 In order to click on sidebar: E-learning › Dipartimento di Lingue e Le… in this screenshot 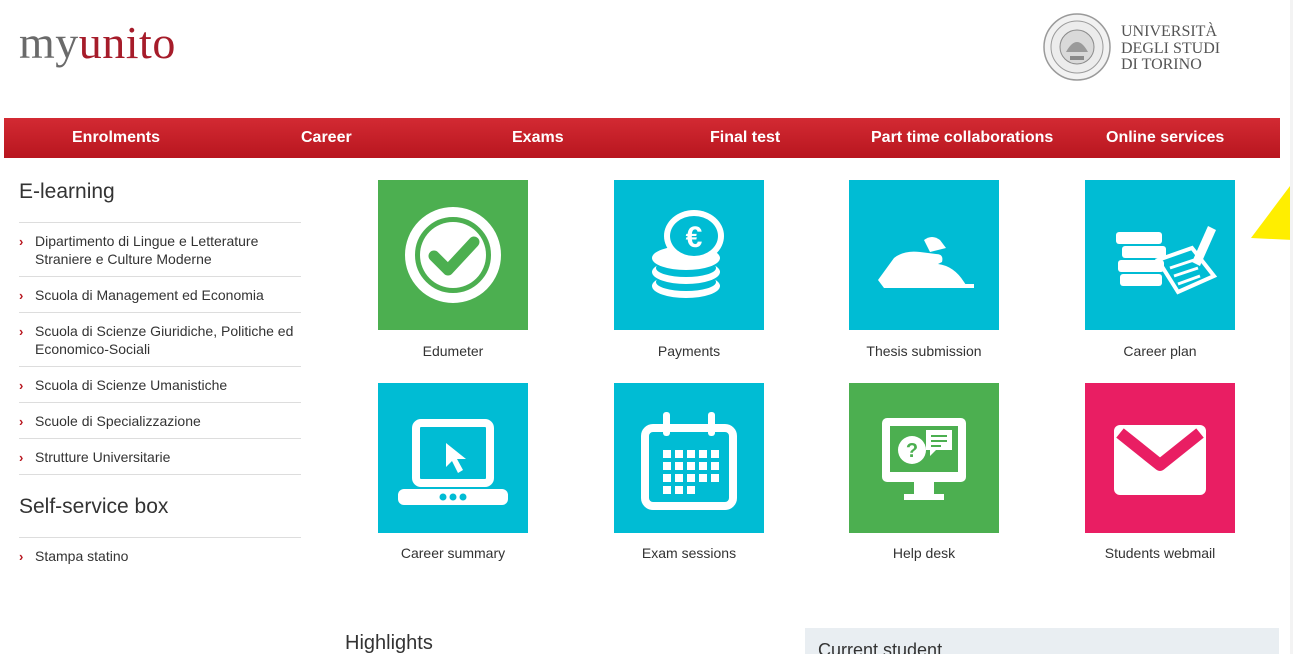, I will do `click(160, 376)`.